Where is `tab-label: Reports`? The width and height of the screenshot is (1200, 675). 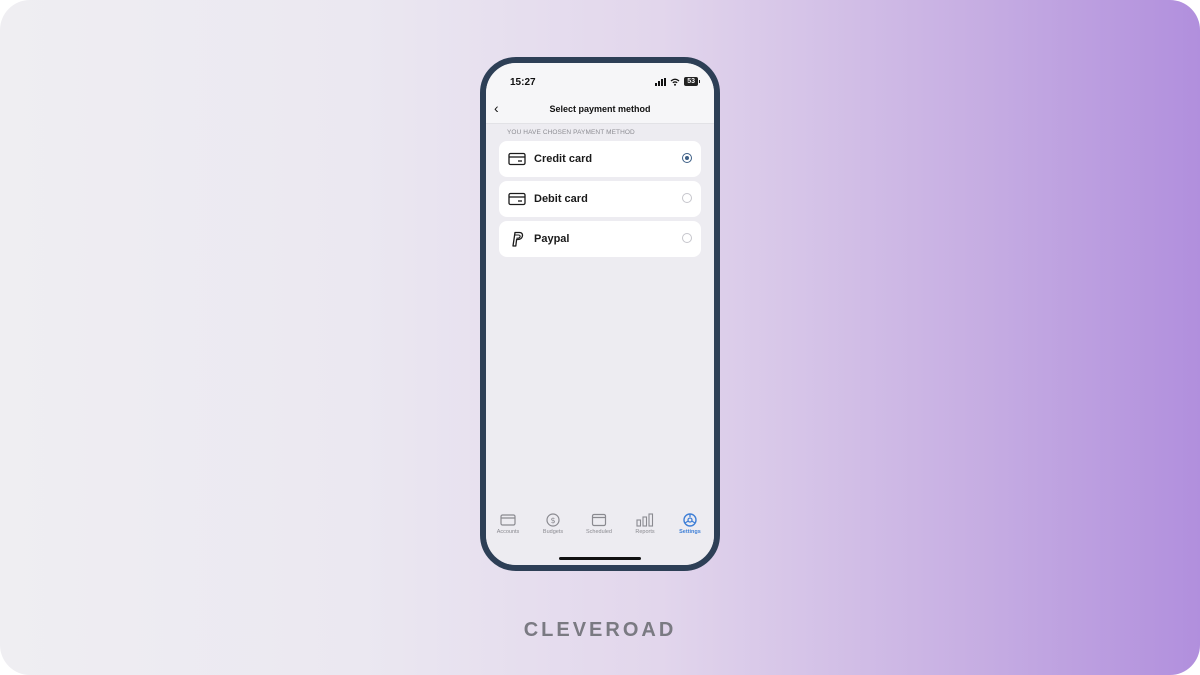
tab-label: Reports is located at coordinates (645, 532).